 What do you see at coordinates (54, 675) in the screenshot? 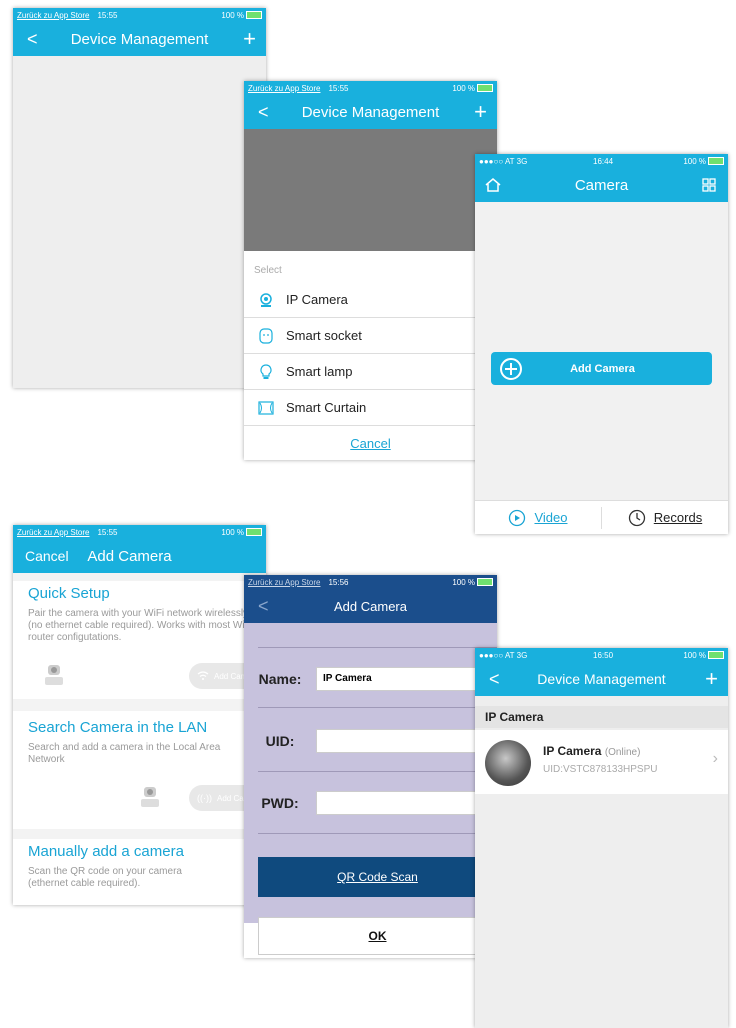
I see `camera-device-icon` at bounding box center [54, 675].